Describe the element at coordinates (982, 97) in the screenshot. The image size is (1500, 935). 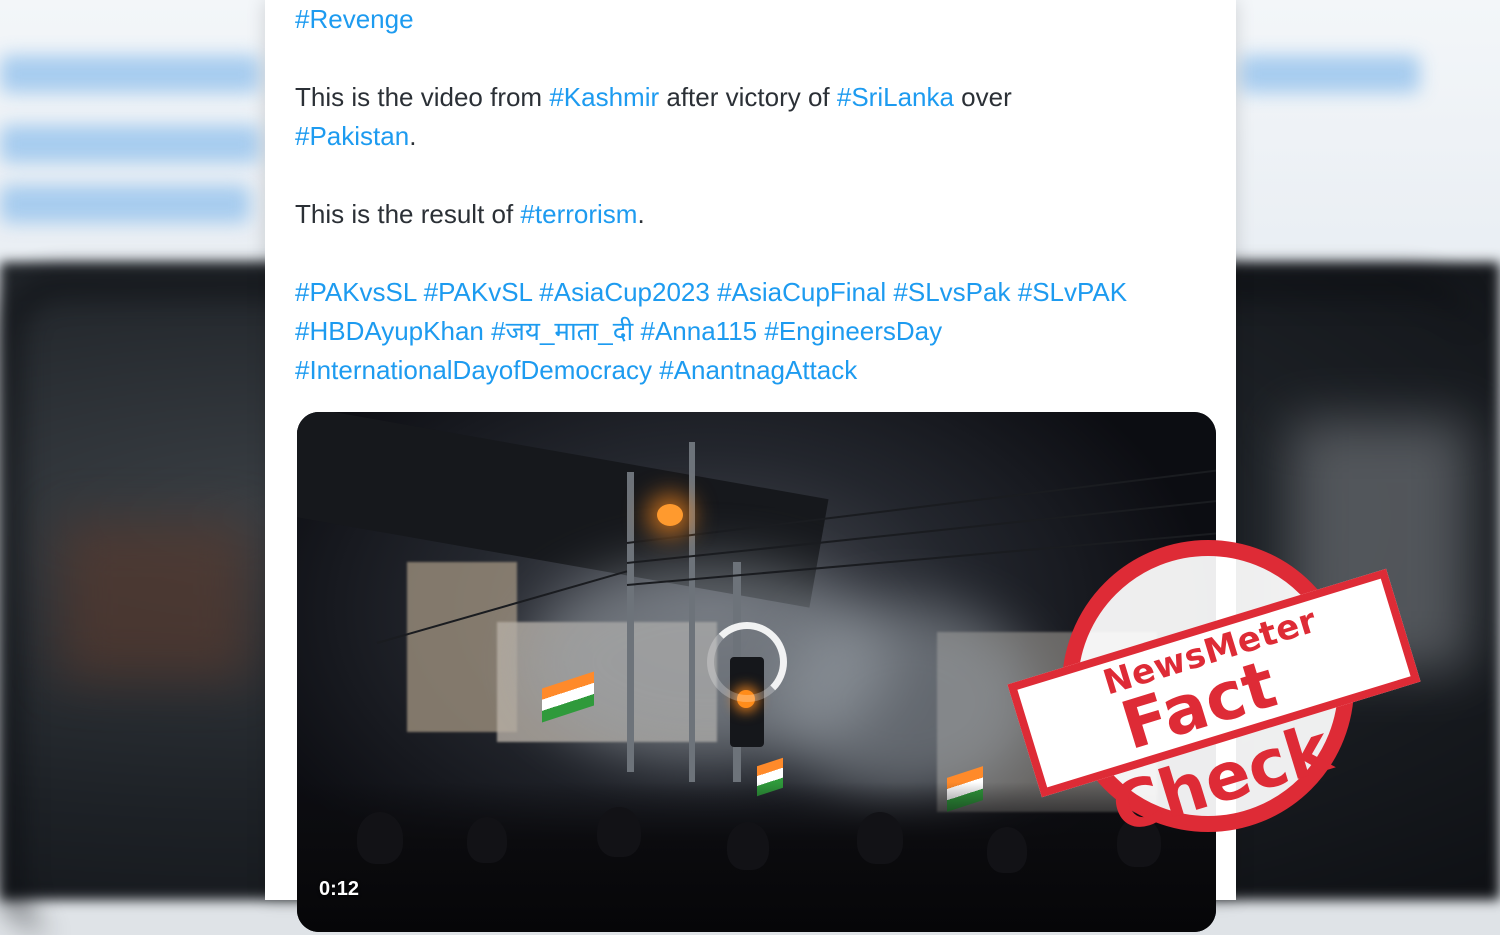
I see `tweet-text-span: over` at that location.